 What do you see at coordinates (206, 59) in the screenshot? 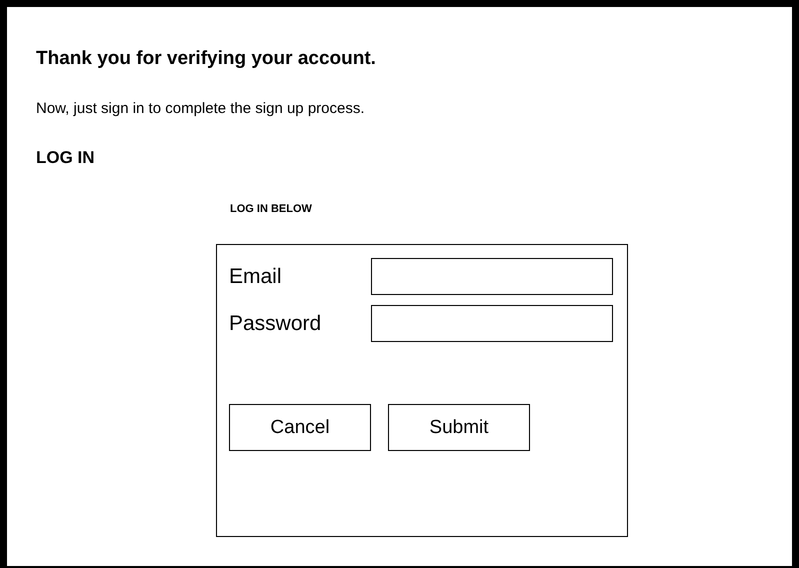
I see `page-heading: Thank you for verifying your account.` at bounding box center [206, 59].